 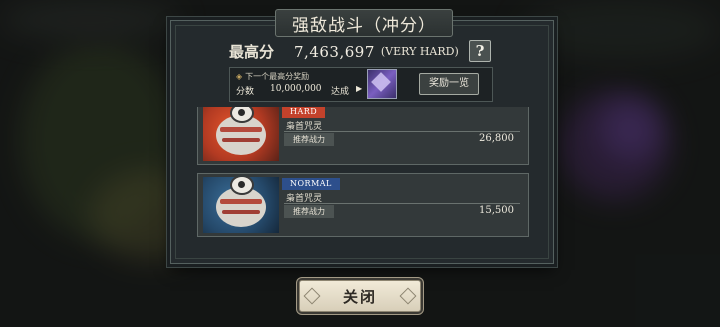 I want to click on stage-card-hard: HARD 枭首咒灵 推荐战力 26,800, so click(x=363, y=136).